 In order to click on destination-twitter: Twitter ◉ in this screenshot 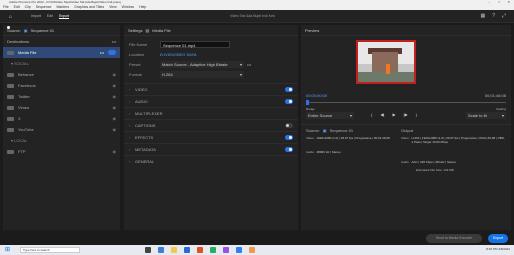, I will do `click(61, 96)`.